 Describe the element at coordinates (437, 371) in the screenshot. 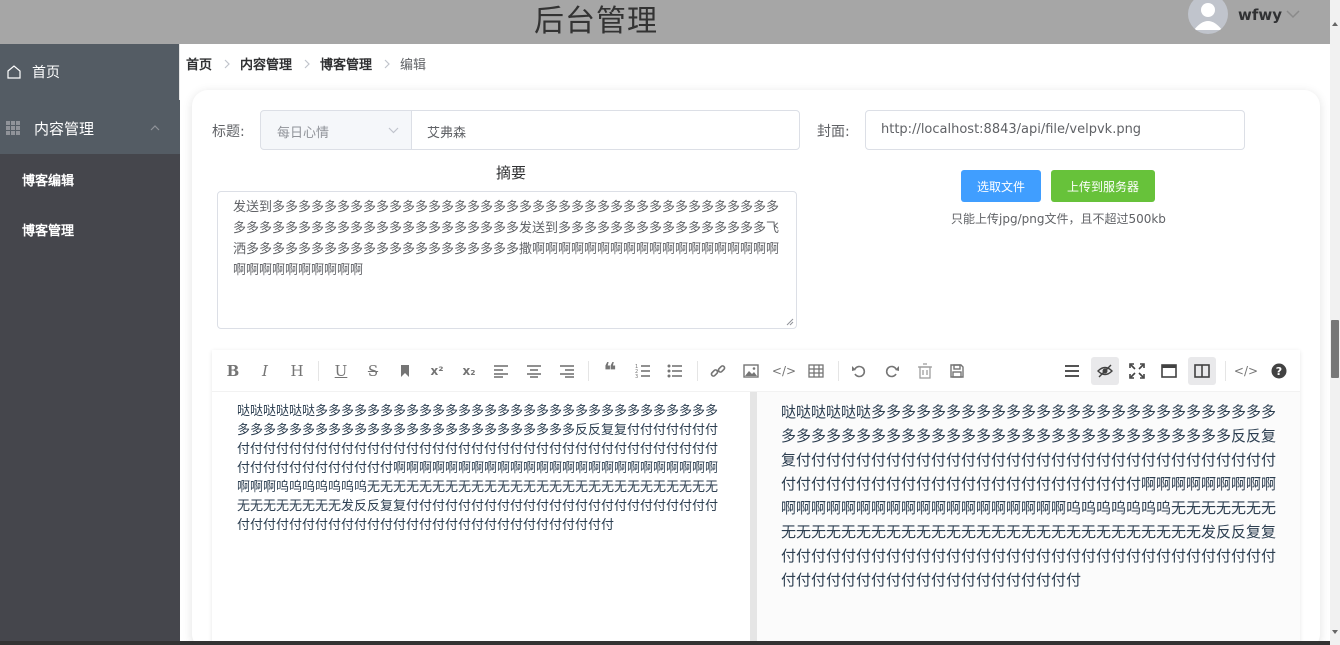

I see `superscript-icon: x²` at that location.